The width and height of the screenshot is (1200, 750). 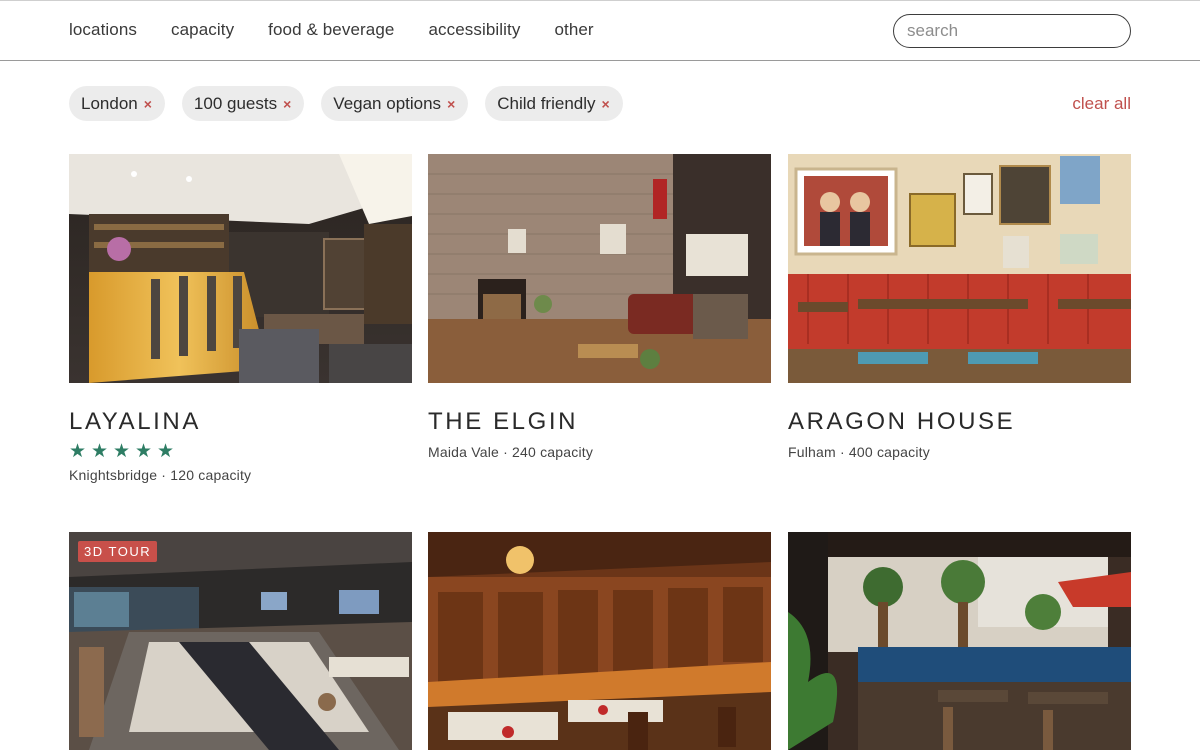 I want to click on venue-photo-bar-interior, so click(x=240, y=268).